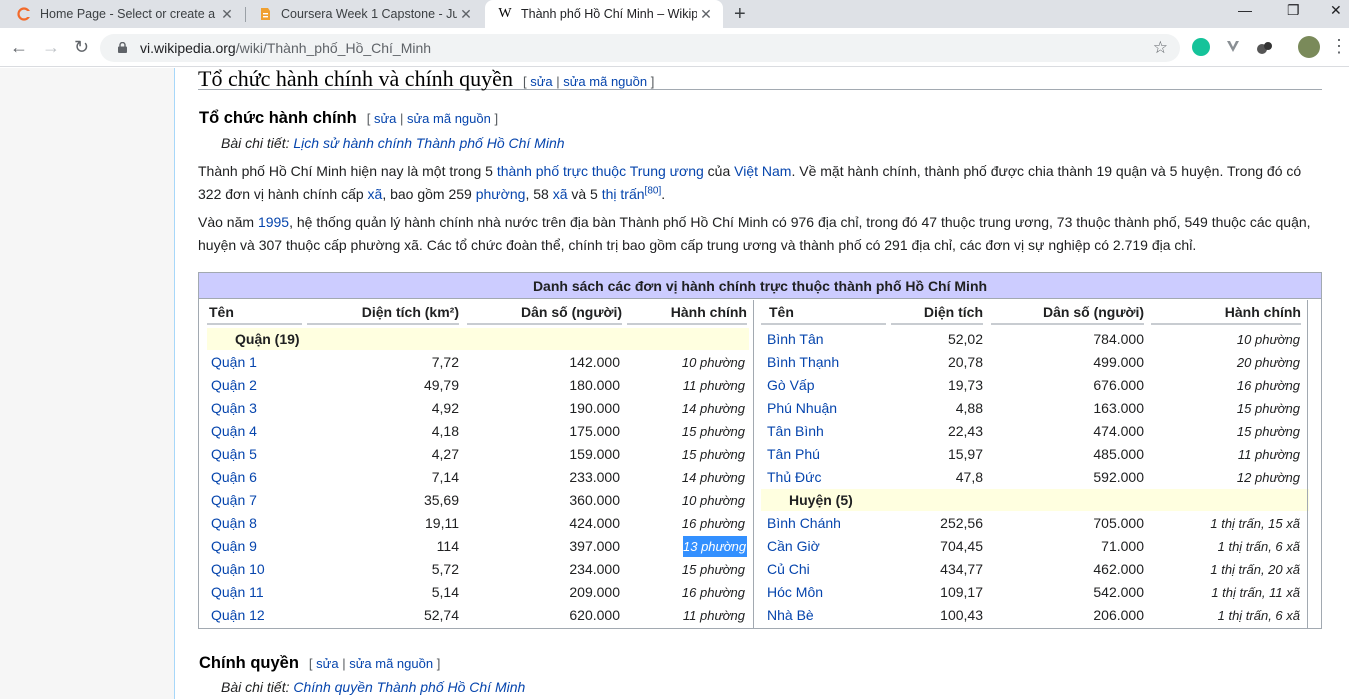 This screenshot has width=1349, height=699. Describe the element at coordinates (355, 78) in the screenshot. I see `section-title: Tổ chức hành chính và chính quyền` at that location.